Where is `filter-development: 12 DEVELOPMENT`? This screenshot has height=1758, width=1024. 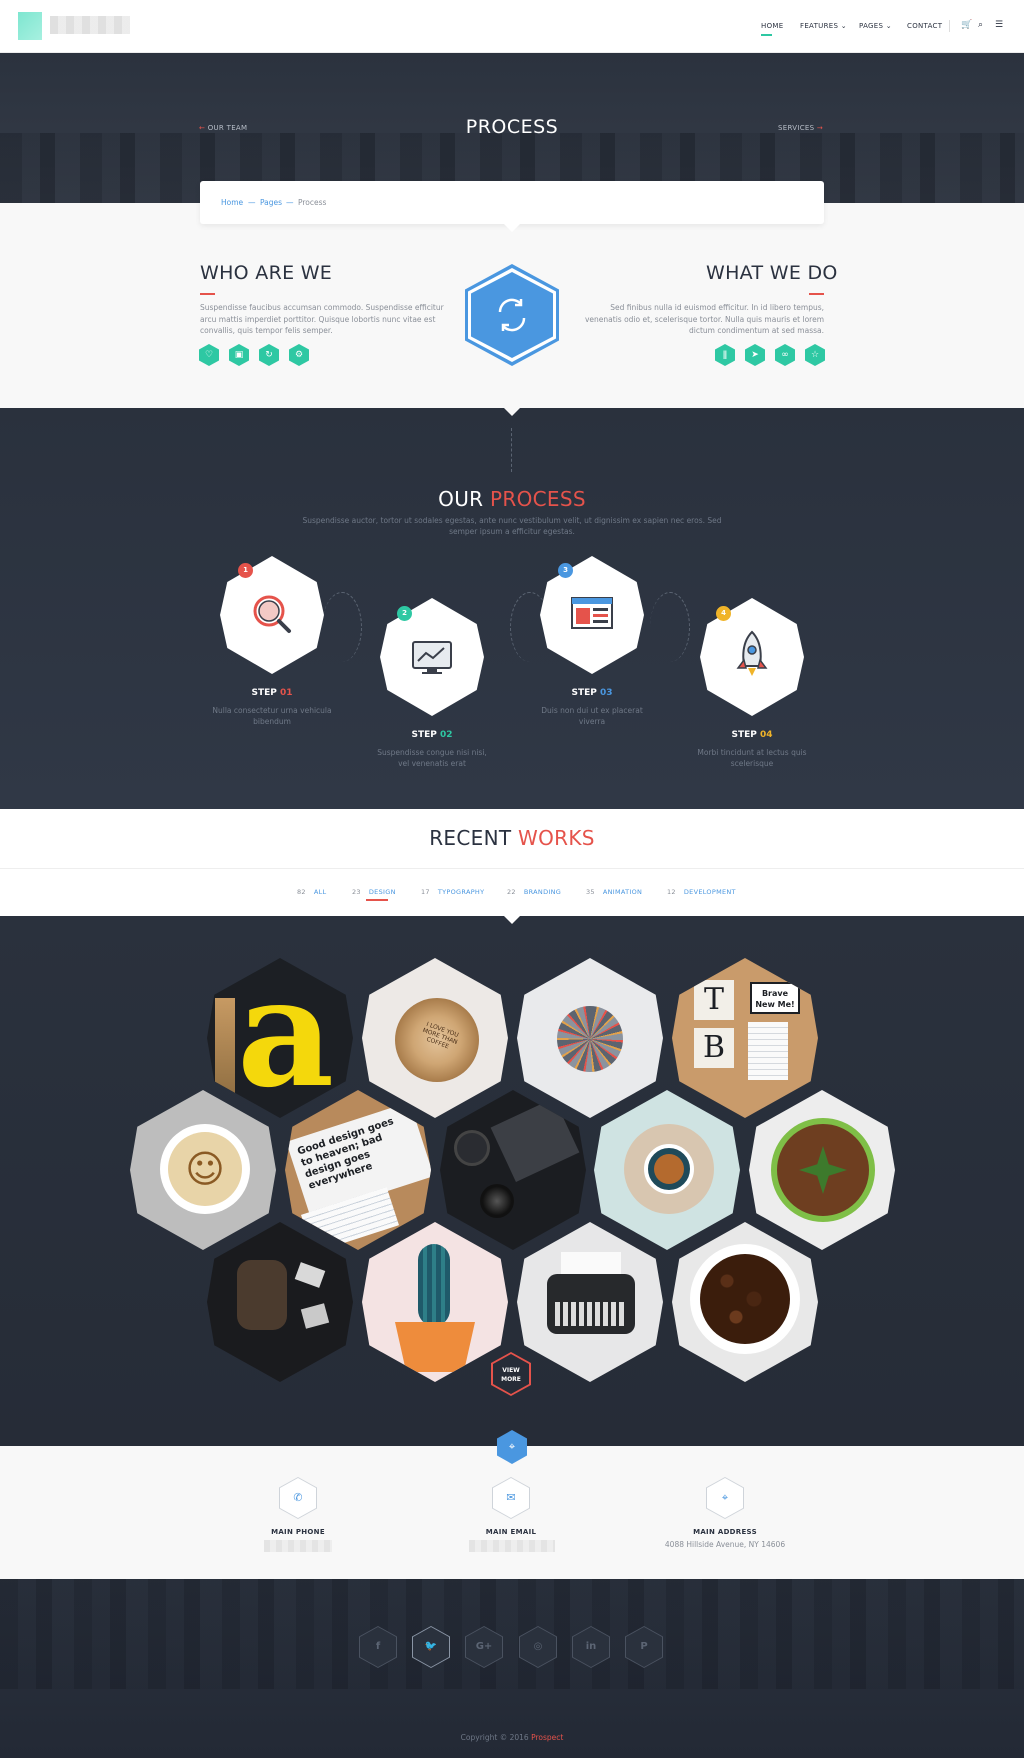 filter-development: 12 DEVELOPMENT is located at coordinates (701, 892).